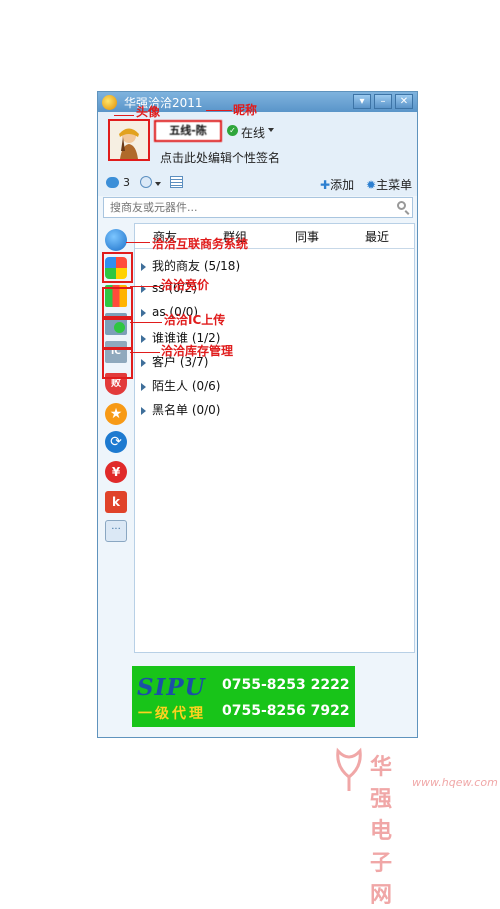  Describe the element at coordinates (112, 182) in the screenshot. I see `message-icon` at that location.